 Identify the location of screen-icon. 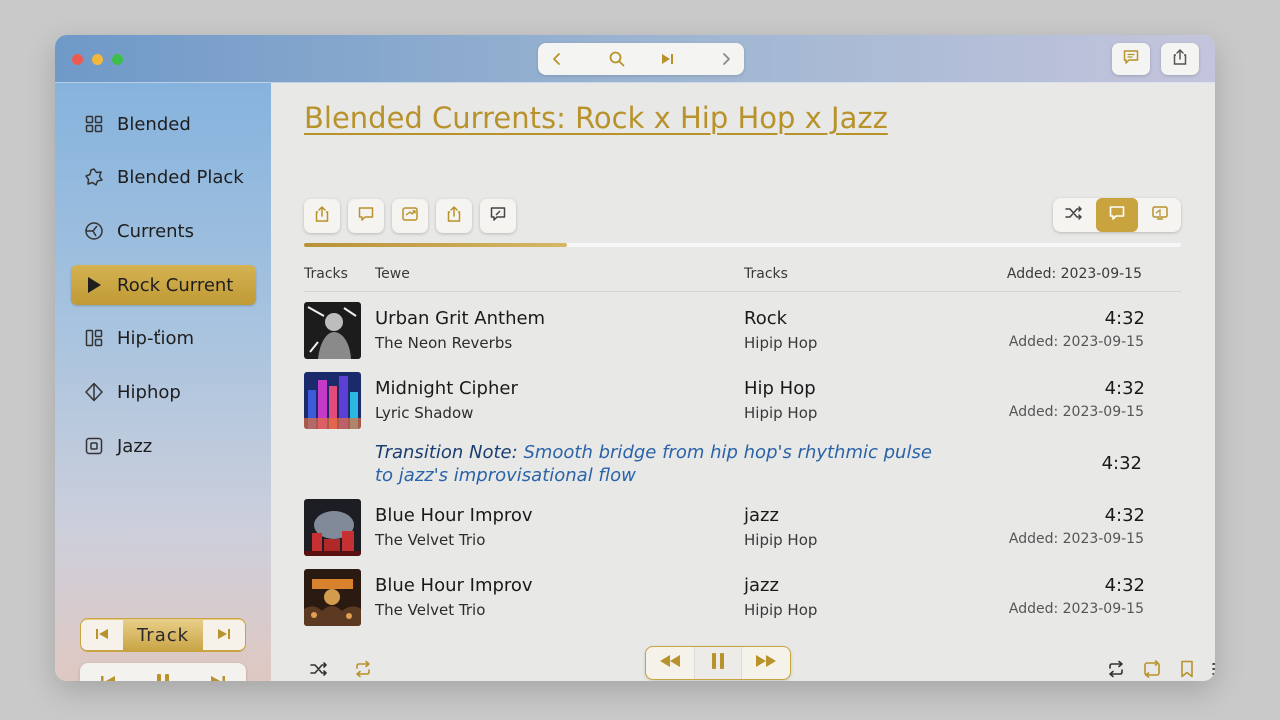
(1160, 215).